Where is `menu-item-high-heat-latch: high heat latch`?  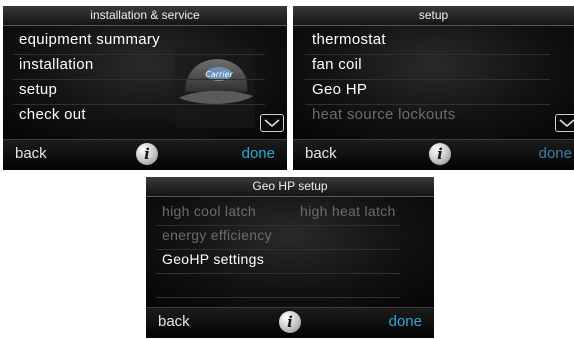 menu-item-high-heat-latch: high heat latch is located at coordinates (348, 211).